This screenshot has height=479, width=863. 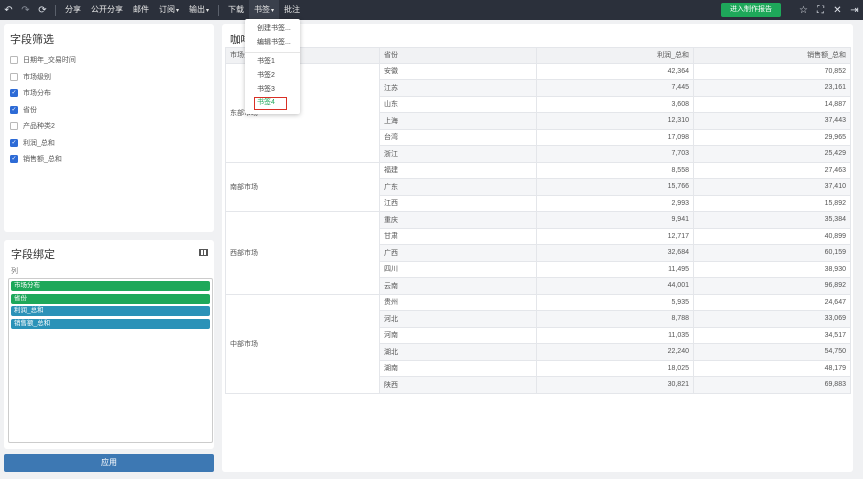 What do you see at coordinates (458, 236) in the screenshot?
I see `province-cell: 甘肃` at bounding box center [458, 236].